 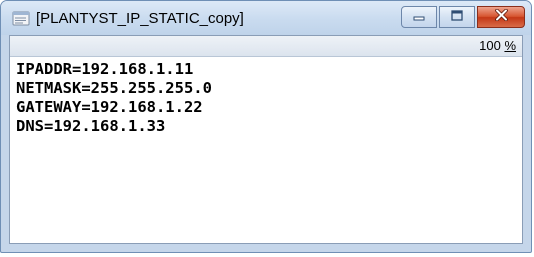 I want to click on document-icon, so click(x=21, y=19).